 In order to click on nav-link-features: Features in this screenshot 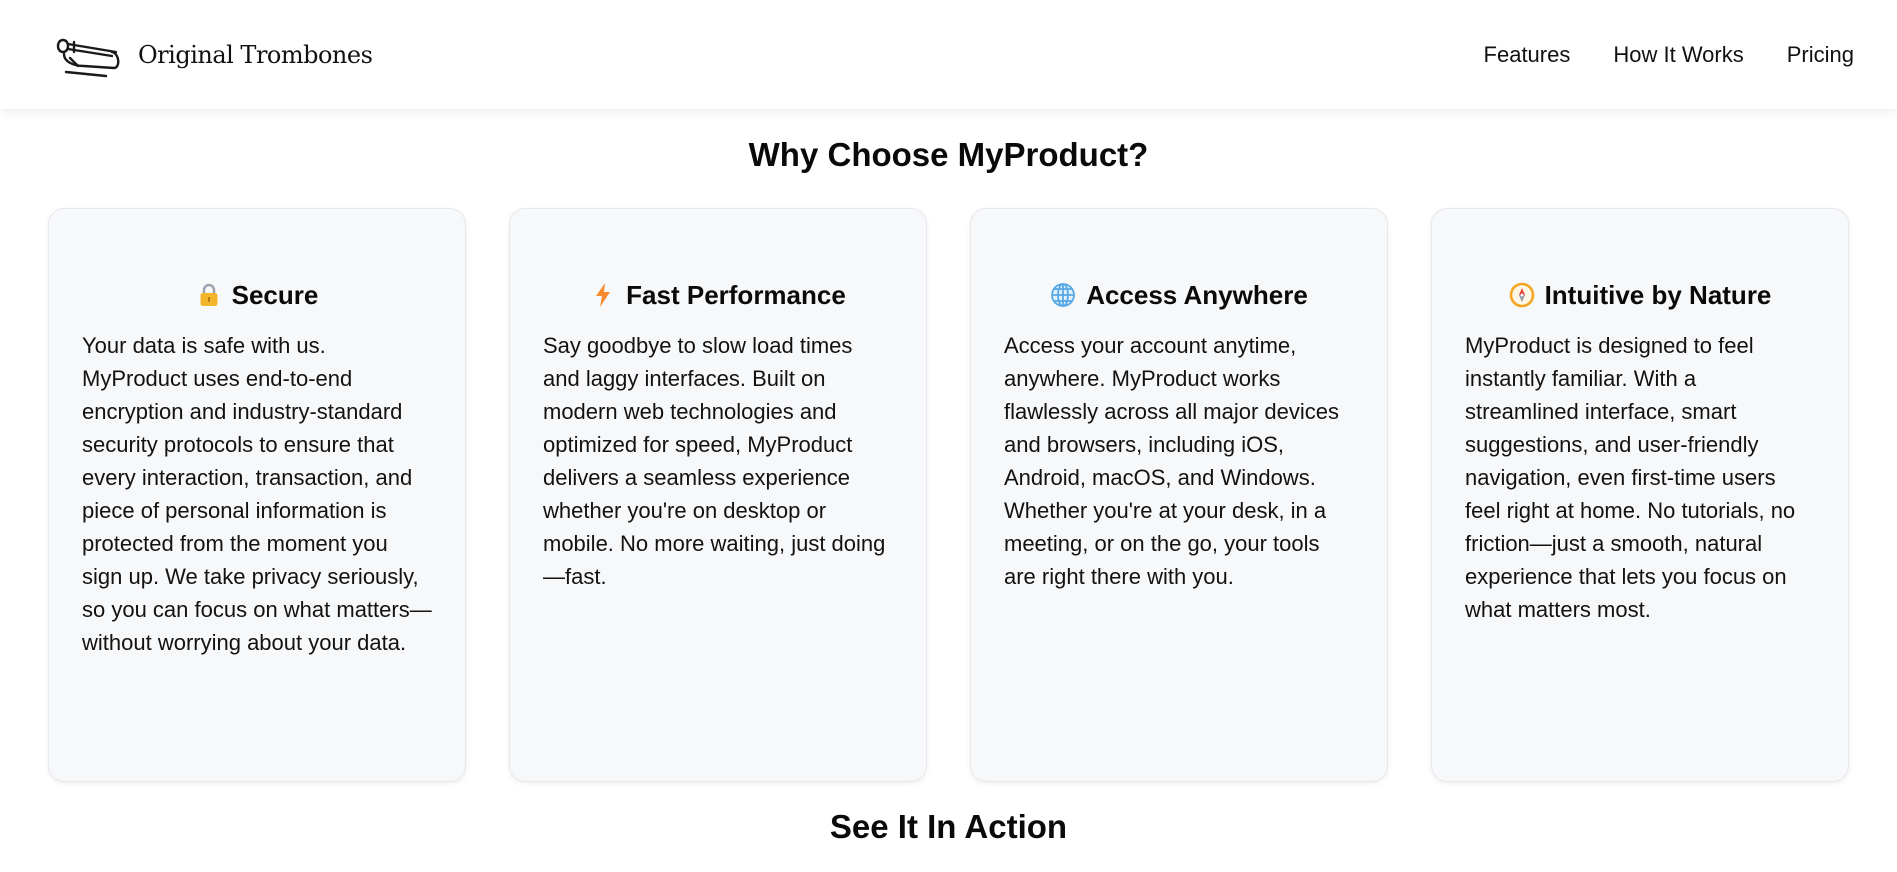, I will do `click(1527, 55)`.